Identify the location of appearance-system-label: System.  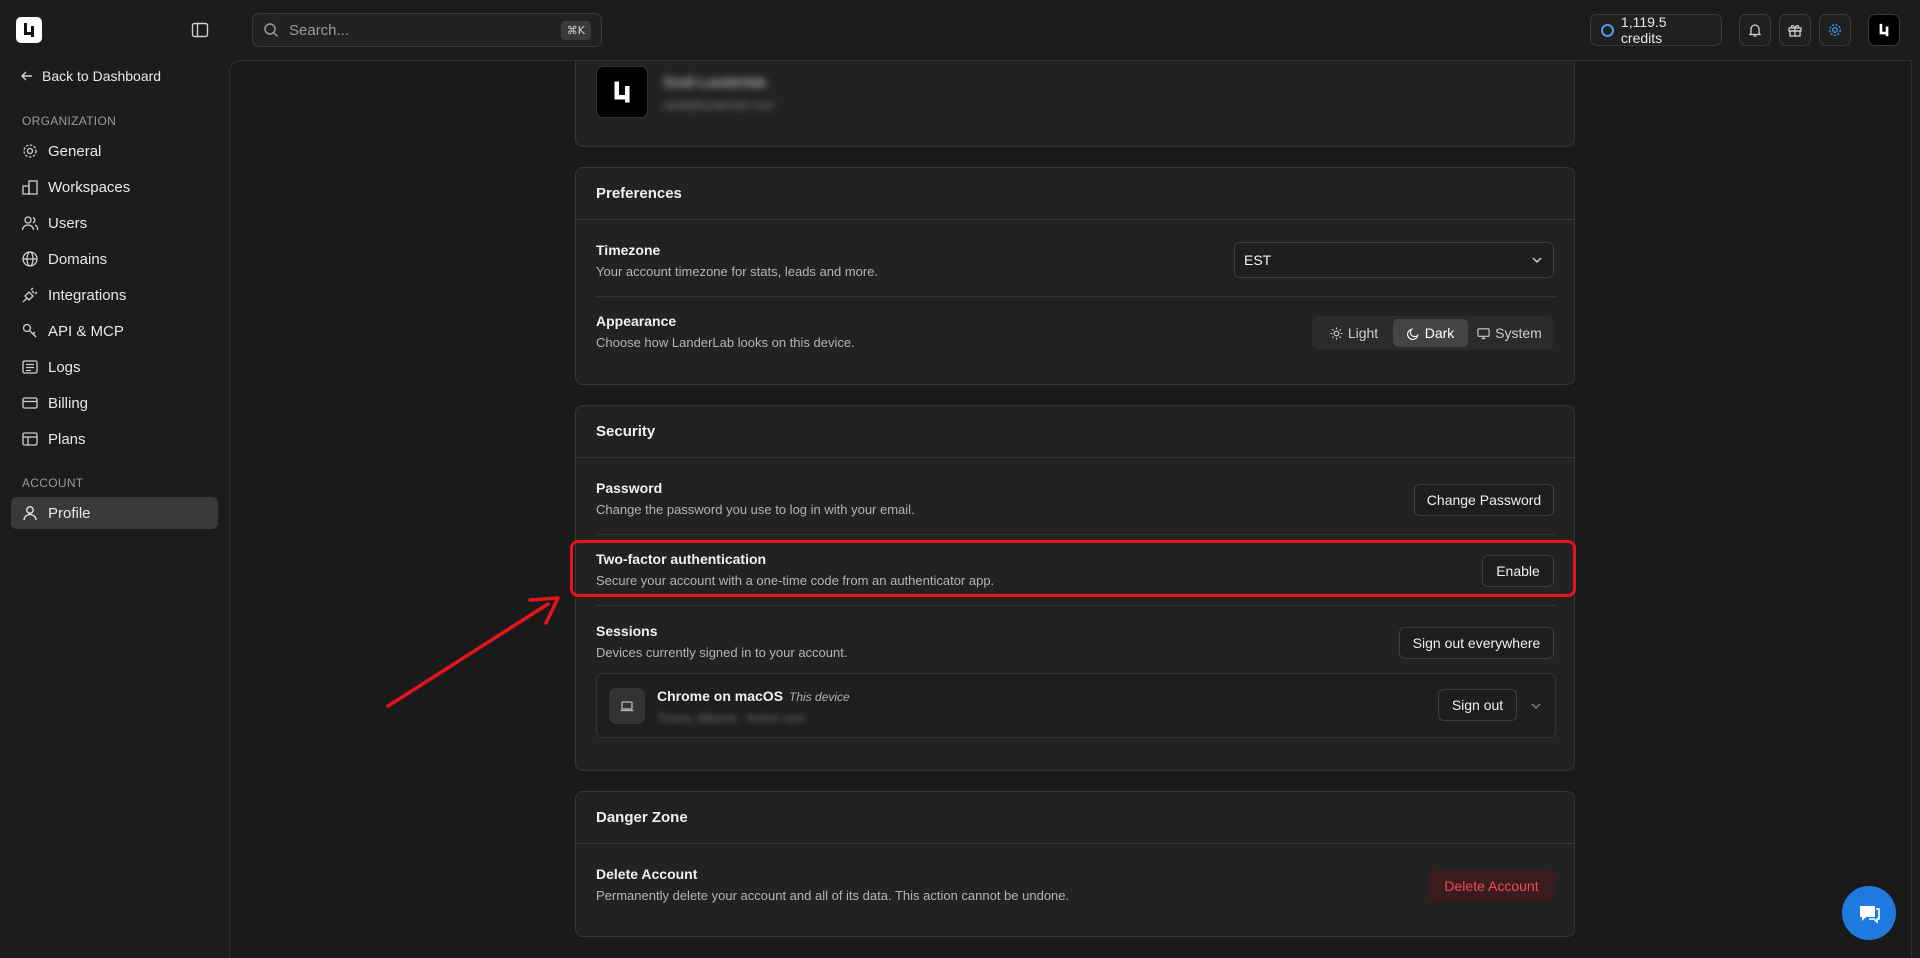
(1518, 333).